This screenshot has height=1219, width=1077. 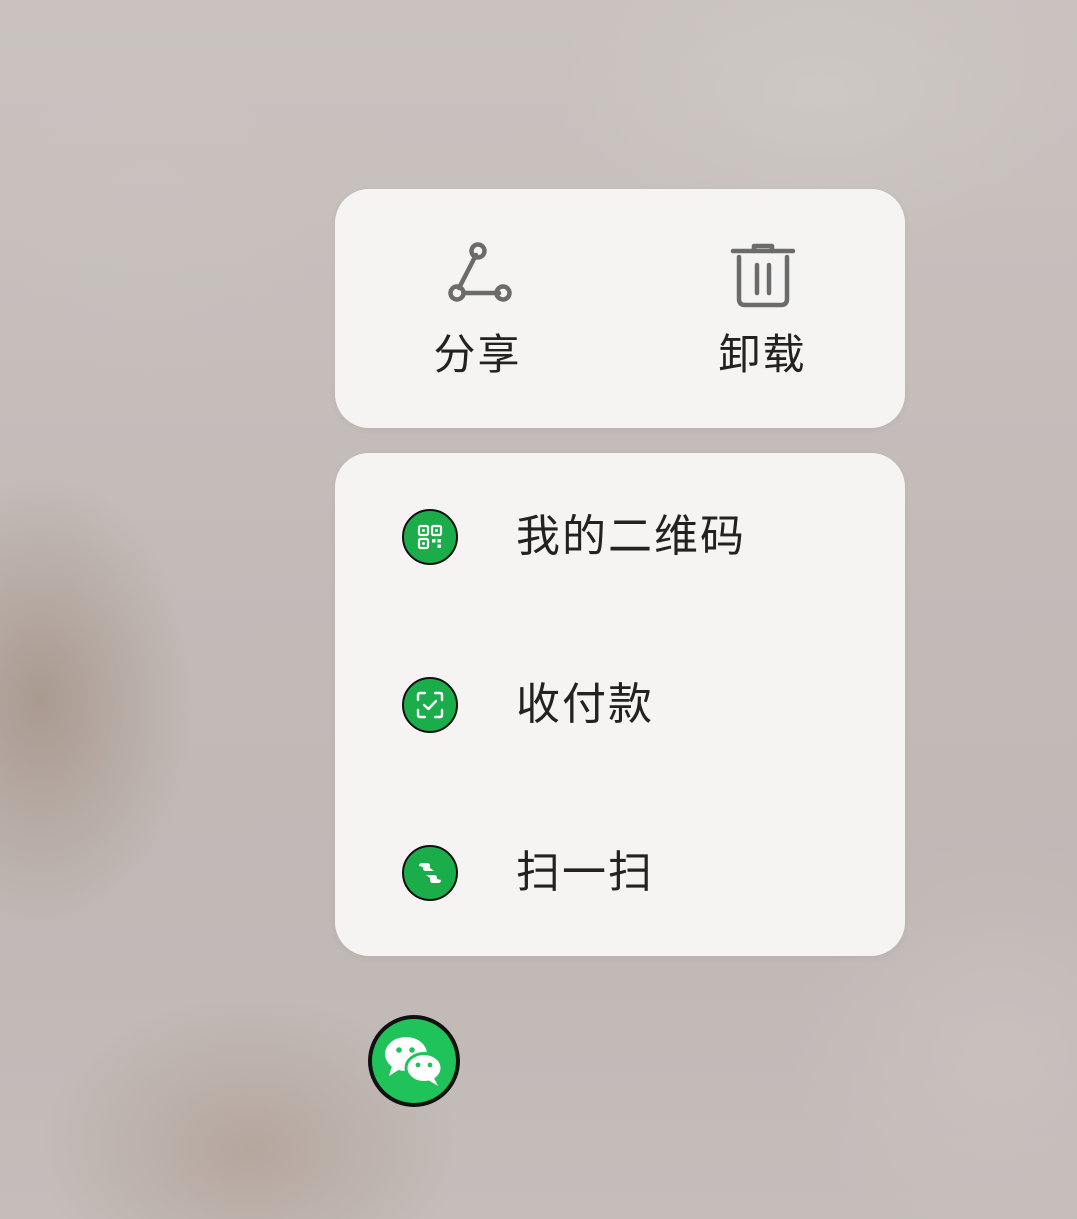 What do you see at coordinates (585, 872) in the screenshot?
I see `shortcut-label: 扫一扫` at bounding box center [585, 872].